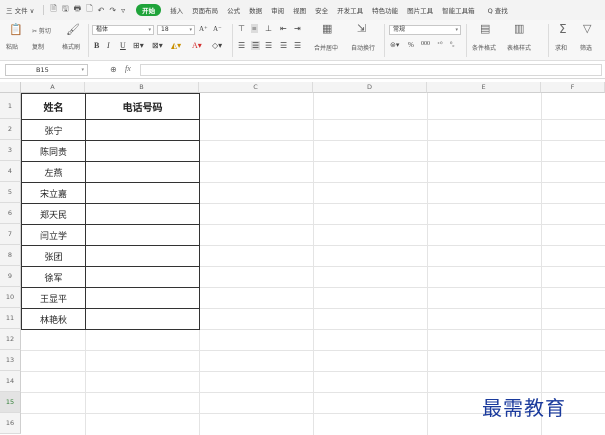 The width and height of the screenshot is (605, 435). Describe the element at coordinates (157, 45) in the screenshot. I see `fill-color-icon: ⊠▾` at that location.